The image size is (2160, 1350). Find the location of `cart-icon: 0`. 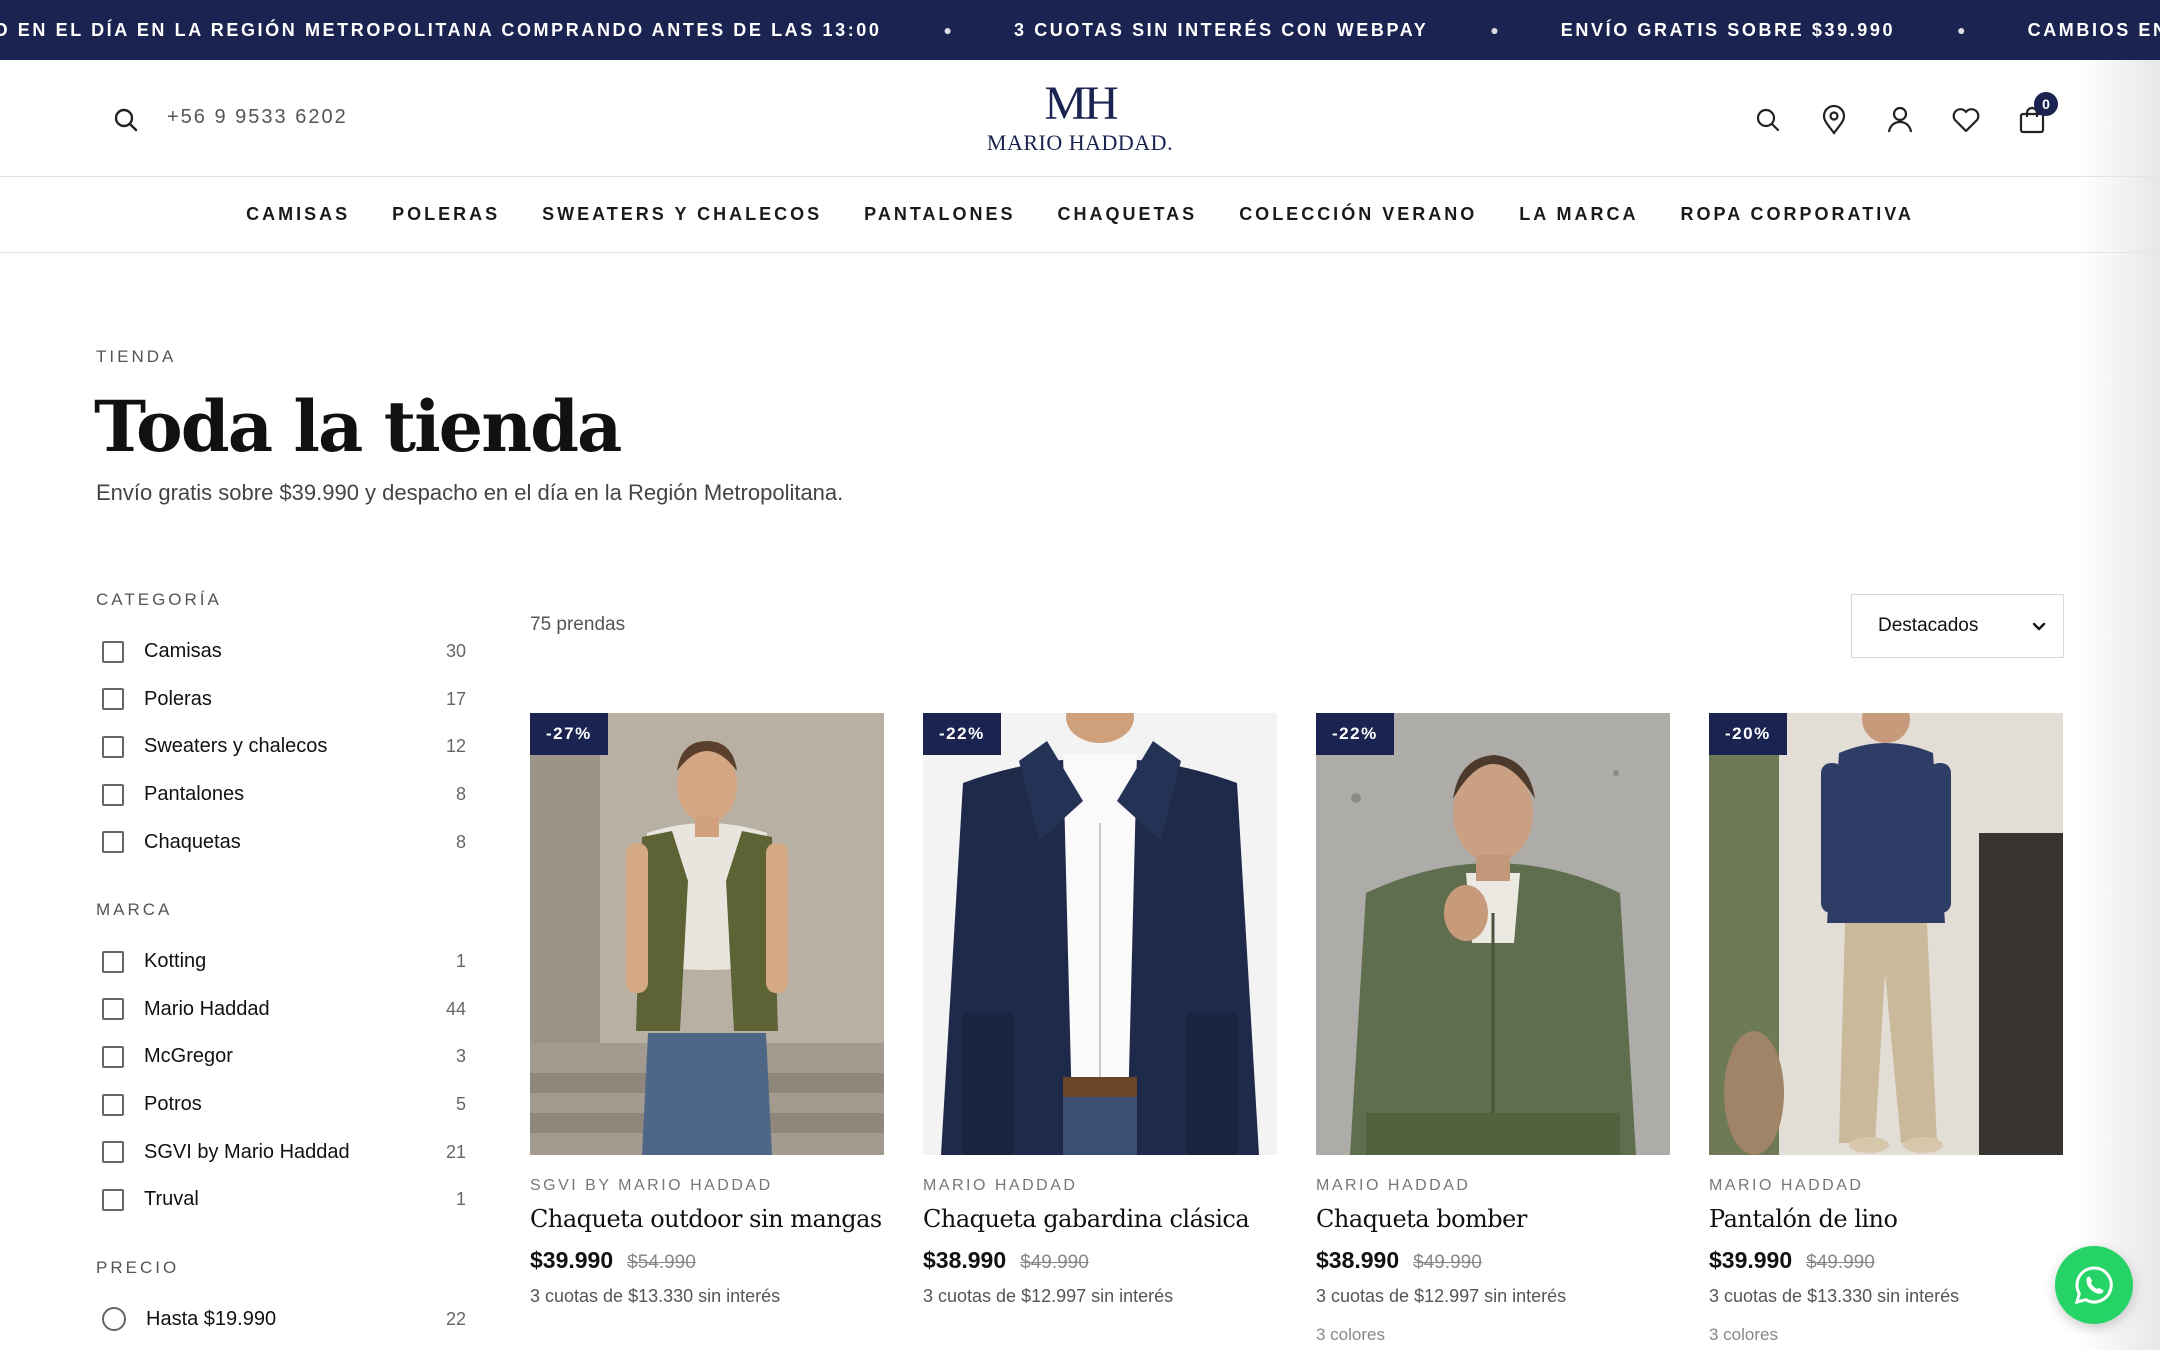

cart-icon: 0 is located at coordinates (2037, 114).